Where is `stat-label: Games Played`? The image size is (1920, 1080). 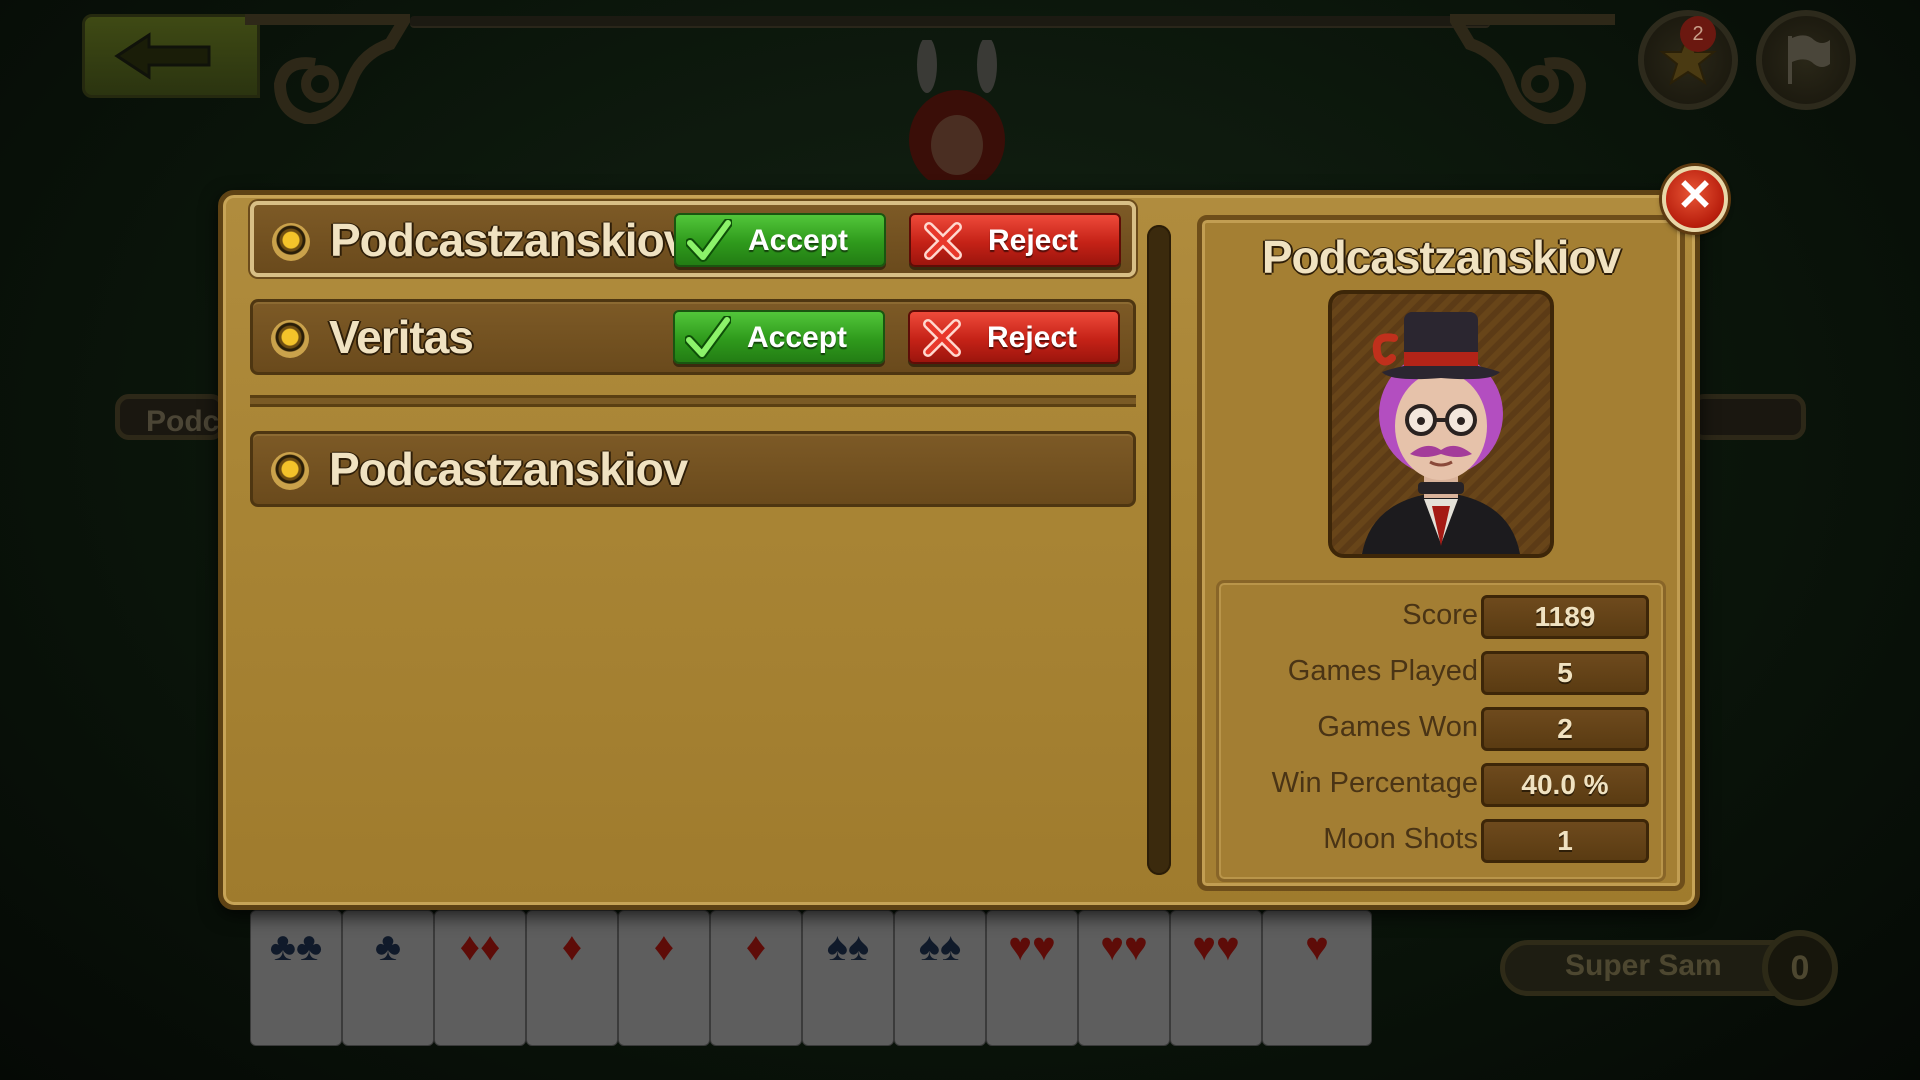 stat-label: Games Played is located at coordinates (1382, 671).